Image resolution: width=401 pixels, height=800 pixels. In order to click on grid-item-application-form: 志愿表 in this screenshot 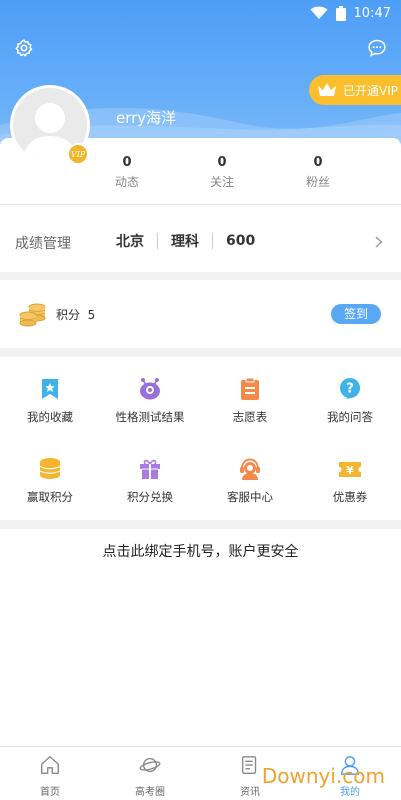, I will do `click(250, 401)`.